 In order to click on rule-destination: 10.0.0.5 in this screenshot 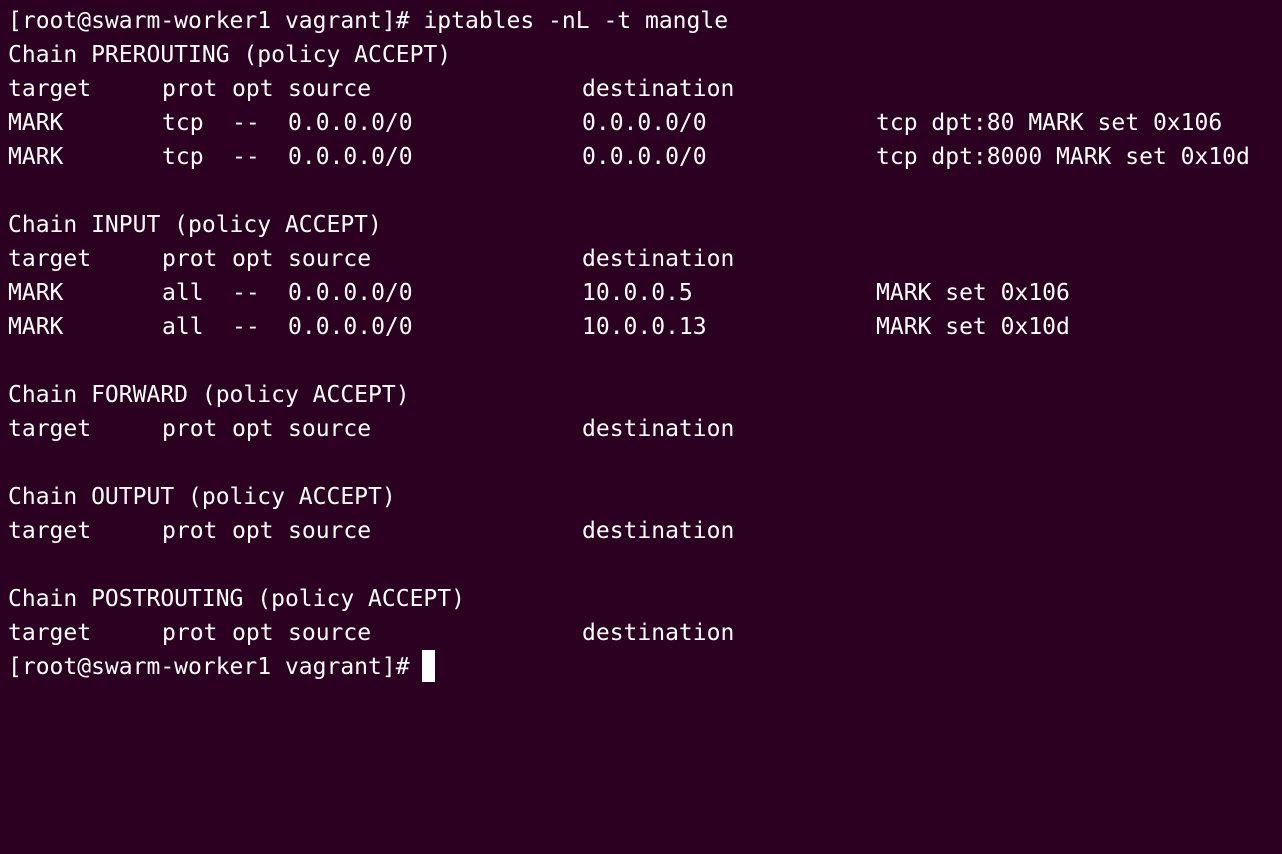, I will do `click(637, 293)`.